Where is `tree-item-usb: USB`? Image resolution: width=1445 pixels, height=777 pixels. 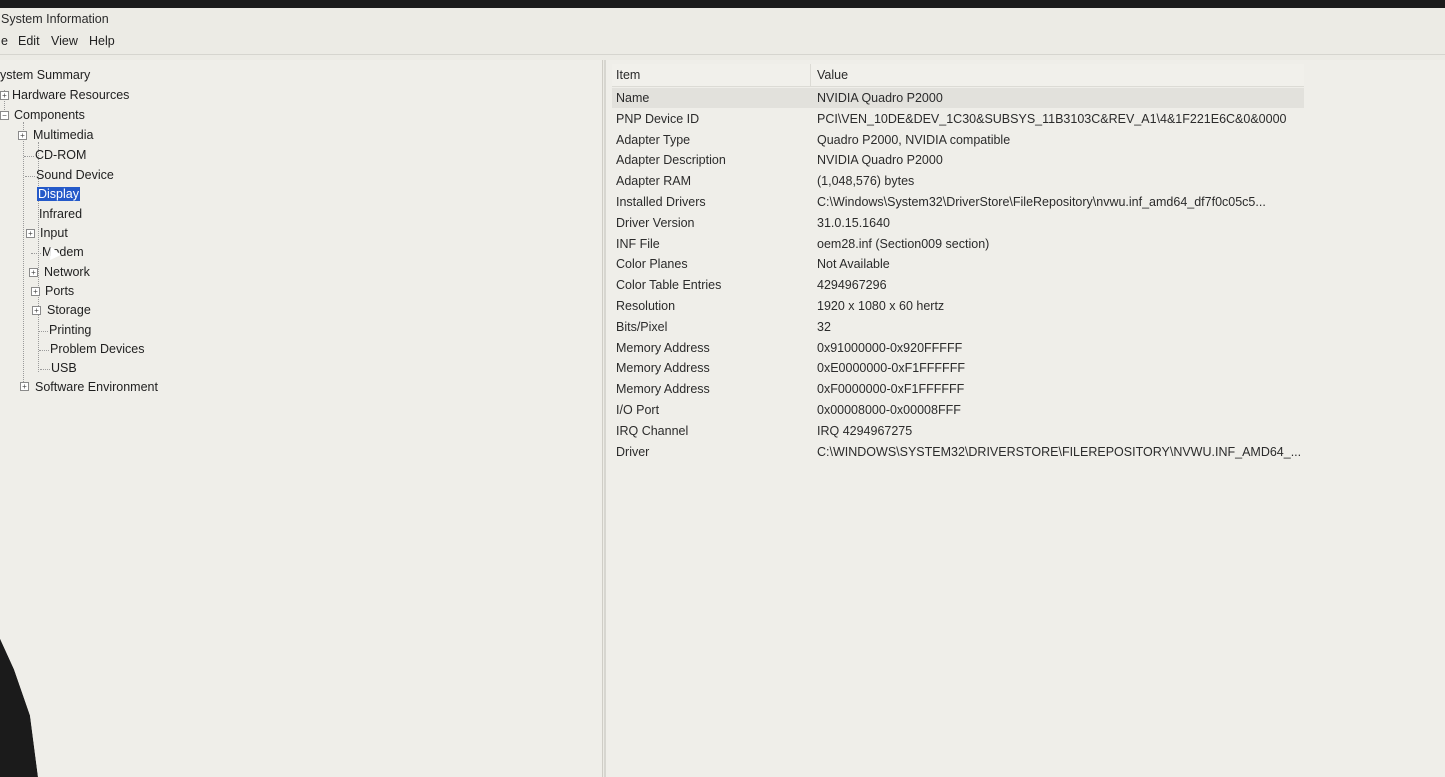 tree-item-usb: USB is located at coordinates (64, 368).